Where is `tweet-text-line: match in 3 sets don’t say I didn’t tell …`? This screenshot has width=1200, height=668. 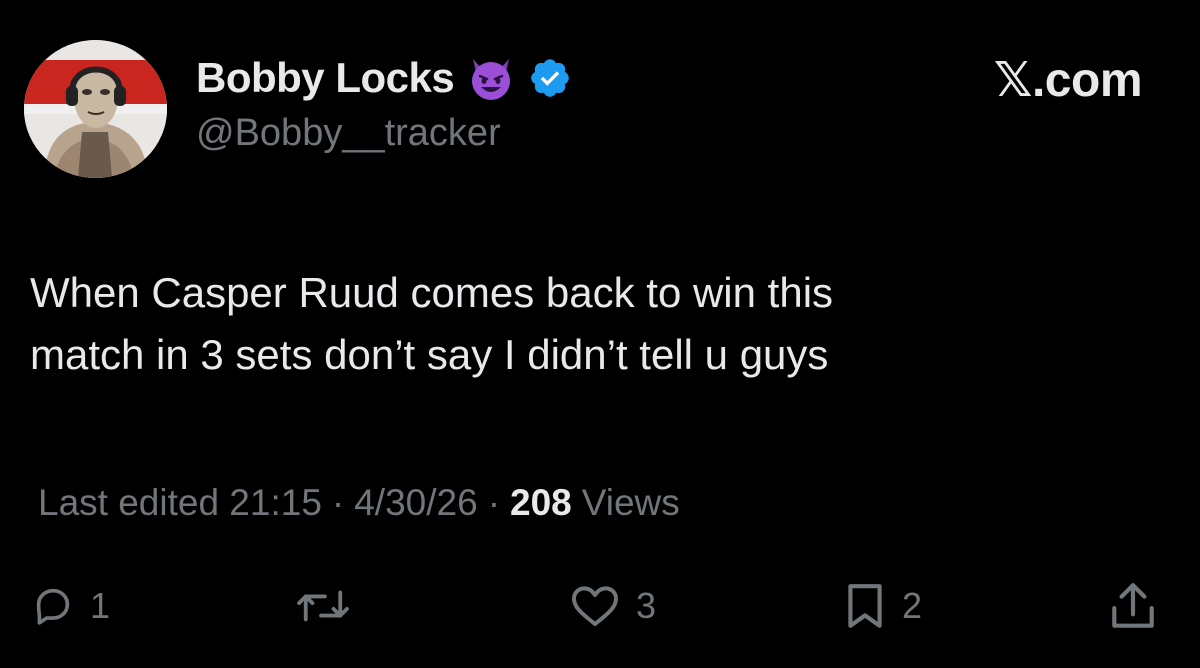 tweet-text-line: match in 3 sets don’t say I didn’t tell … is located at coordinates (429, 354).